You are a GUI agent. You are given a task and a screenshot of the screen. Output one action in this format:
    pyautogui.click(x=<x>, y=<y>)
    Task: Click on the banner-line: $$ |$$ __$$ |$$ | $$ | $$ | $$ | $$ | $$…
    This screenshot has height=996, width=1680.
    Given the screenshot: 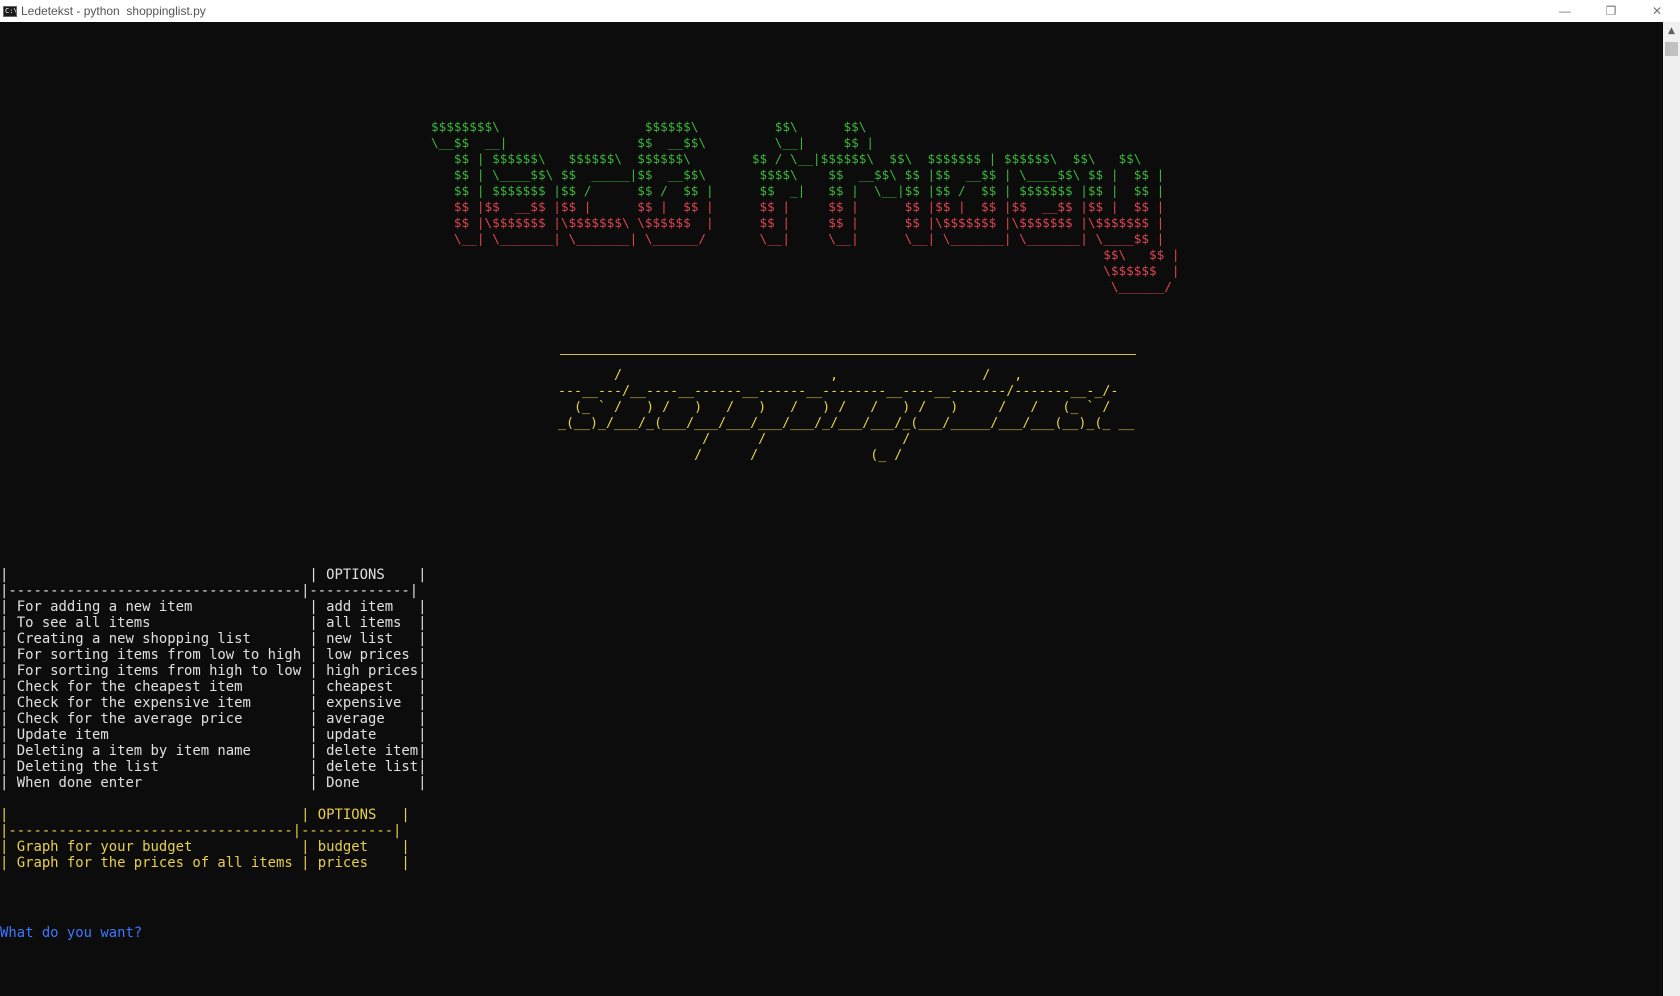 What is the action you would take?
    pyautogui.click(x=798, y=206)
    